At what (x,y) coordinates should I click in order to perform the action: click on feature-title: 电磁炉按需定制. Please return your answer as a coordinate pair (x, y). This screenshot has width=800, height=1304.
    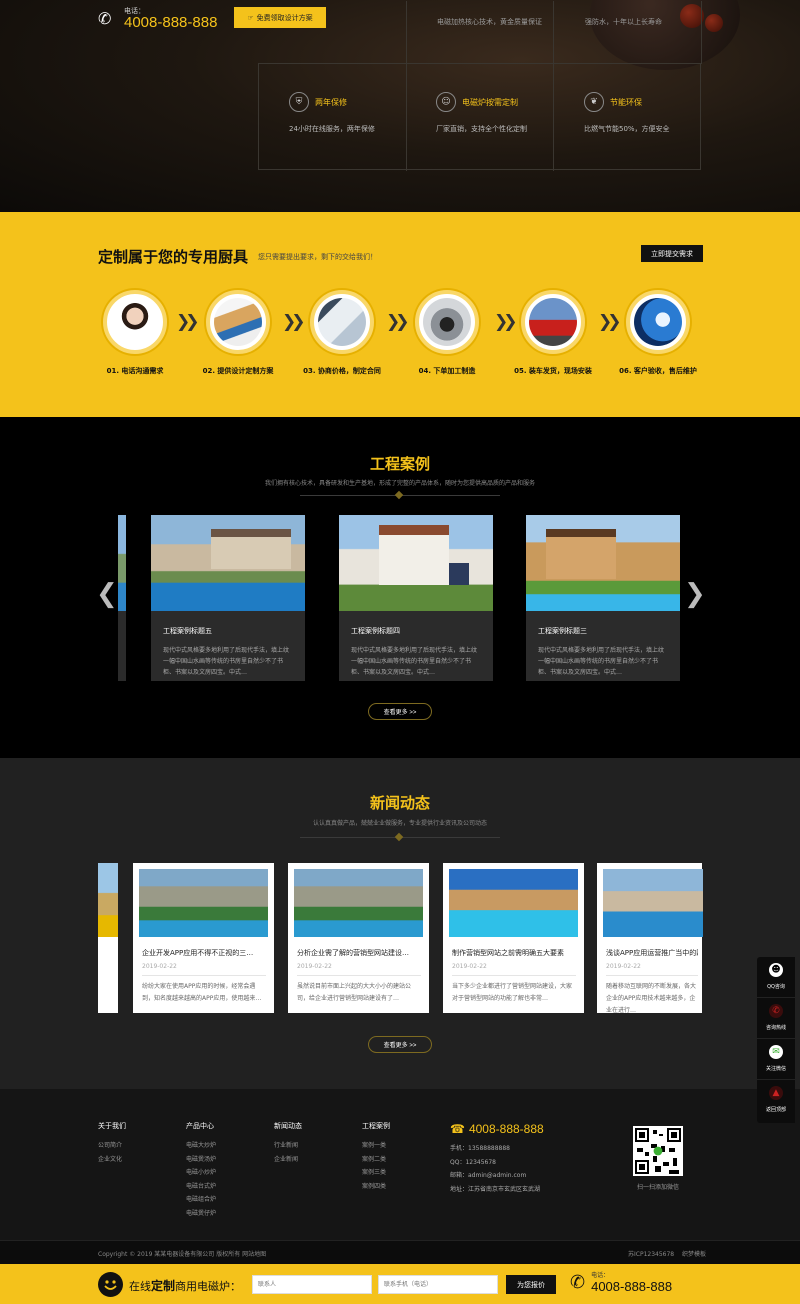
    Looking at the image, I should click on (490, 102).